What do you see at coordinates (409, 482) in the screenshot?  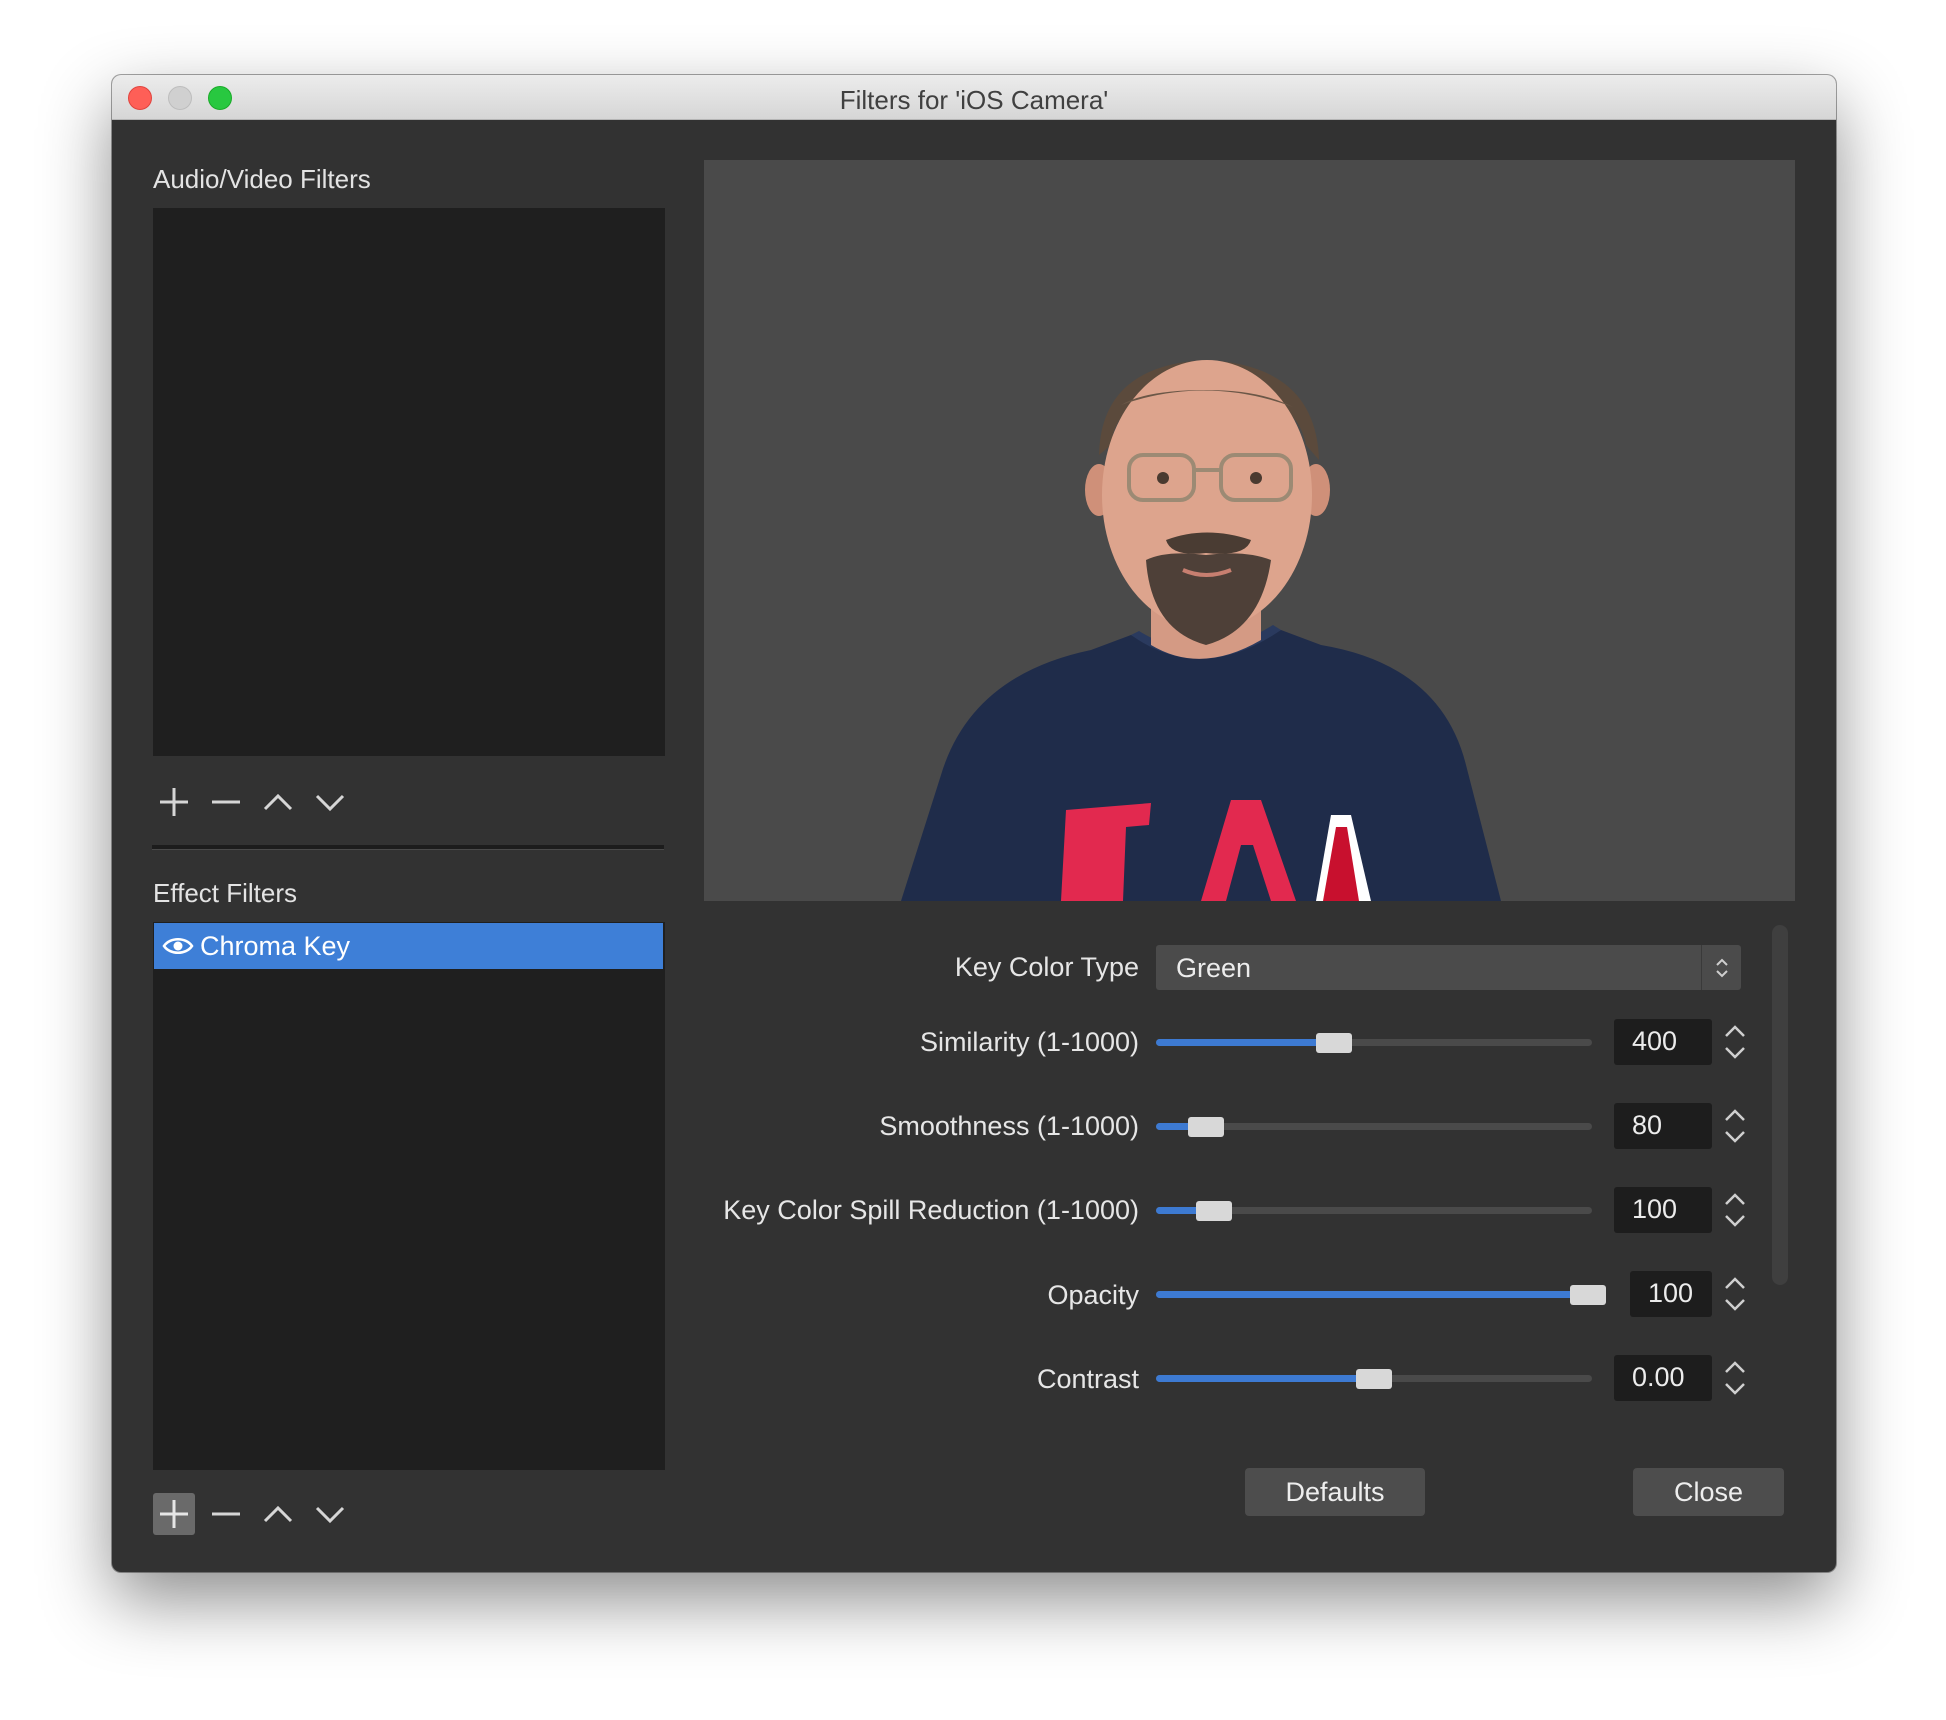 I see `audio-video-filters-list` at bounding box center [409, 482].